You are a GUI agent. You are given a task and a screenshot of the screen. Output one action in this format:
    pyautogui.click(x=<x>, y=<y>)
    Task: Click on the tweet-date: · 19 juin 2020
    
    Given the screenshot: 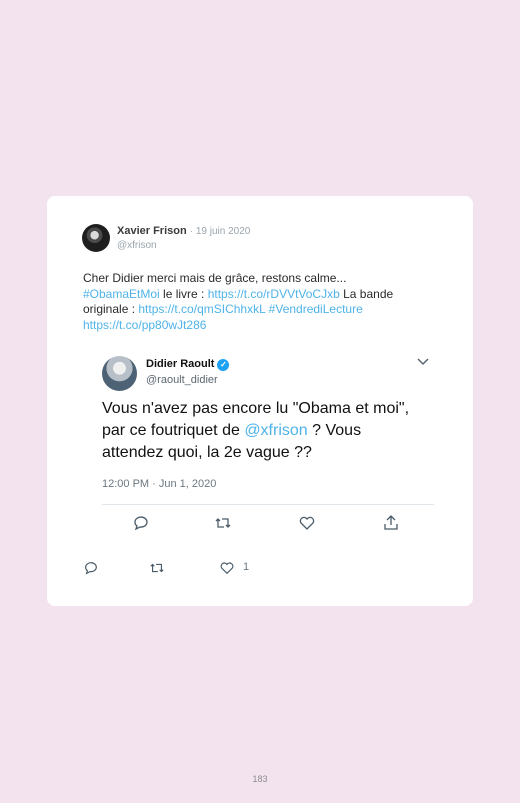 What is the action you would take?
    pyautogui.click(x=220, y=231)
    